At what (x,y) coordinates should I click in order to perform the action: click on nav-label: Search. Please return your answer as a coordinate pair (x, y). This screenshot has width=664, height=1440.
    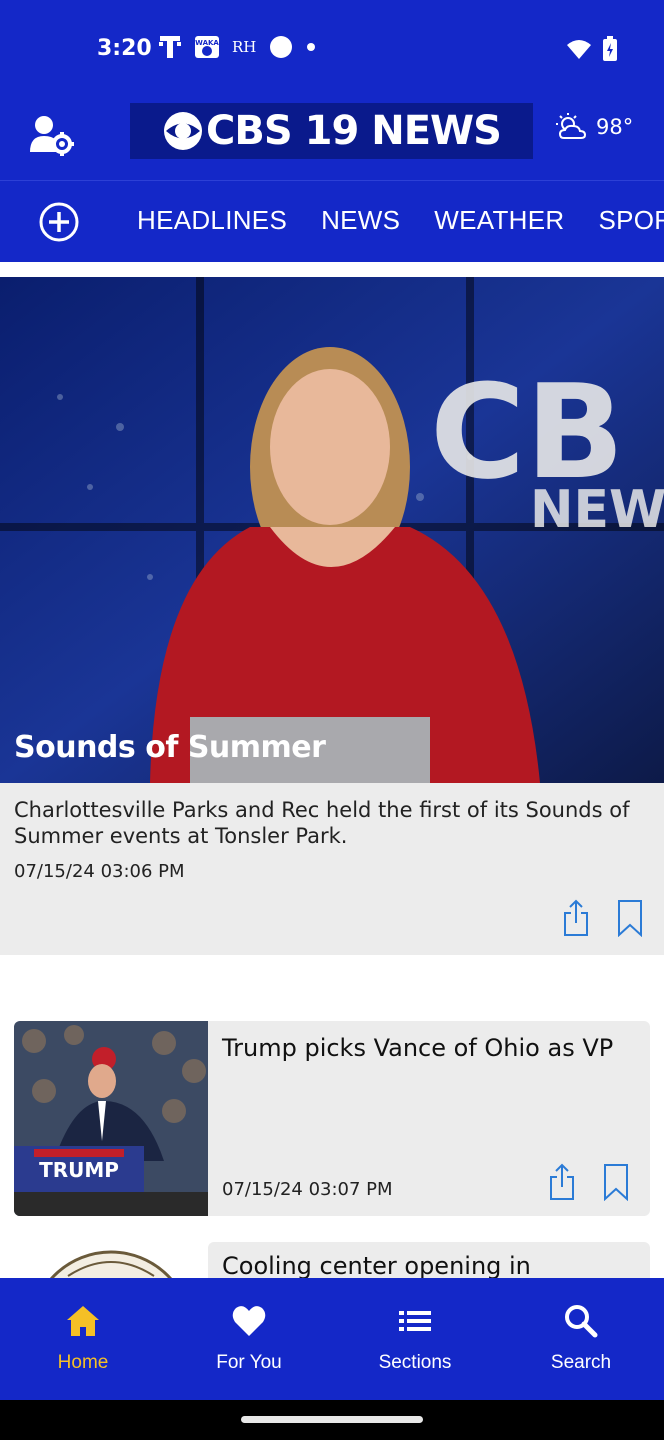
    Looking at the image, I should click on (581, 1362).